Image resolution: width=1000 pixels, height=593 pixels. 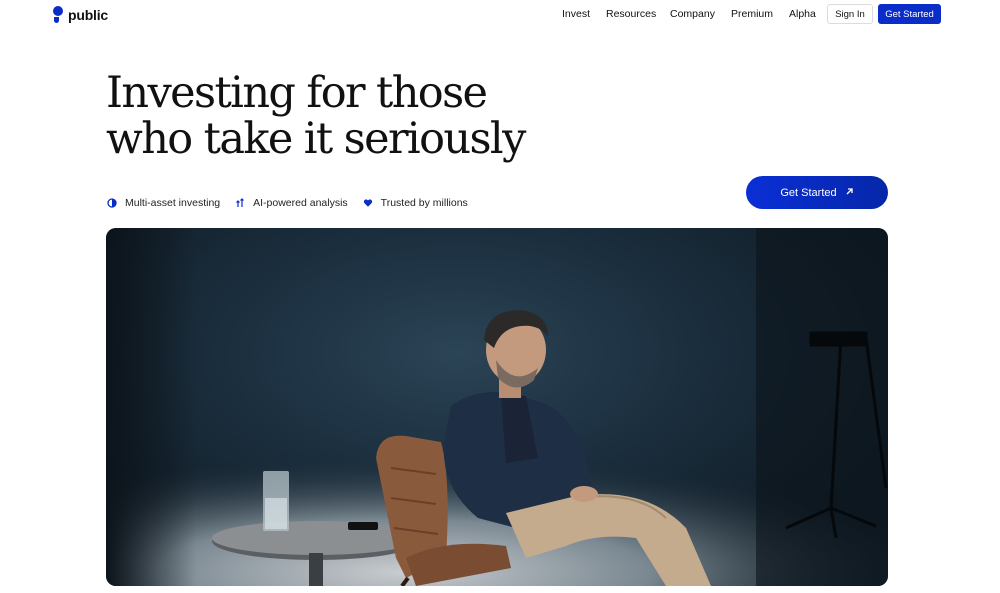 I want to click on nav-resources: Resources, so click(x=631, y=14).